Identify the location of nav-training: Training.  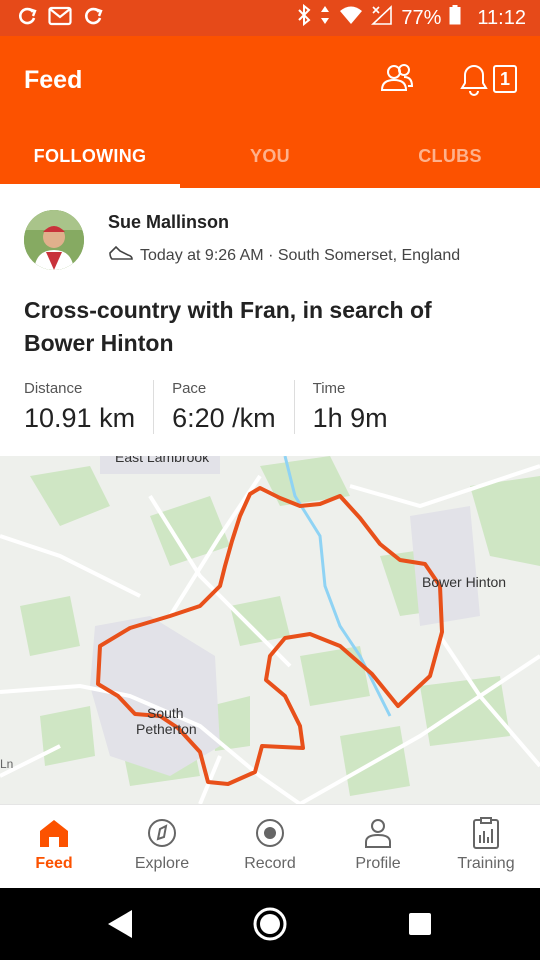
(486, 847).